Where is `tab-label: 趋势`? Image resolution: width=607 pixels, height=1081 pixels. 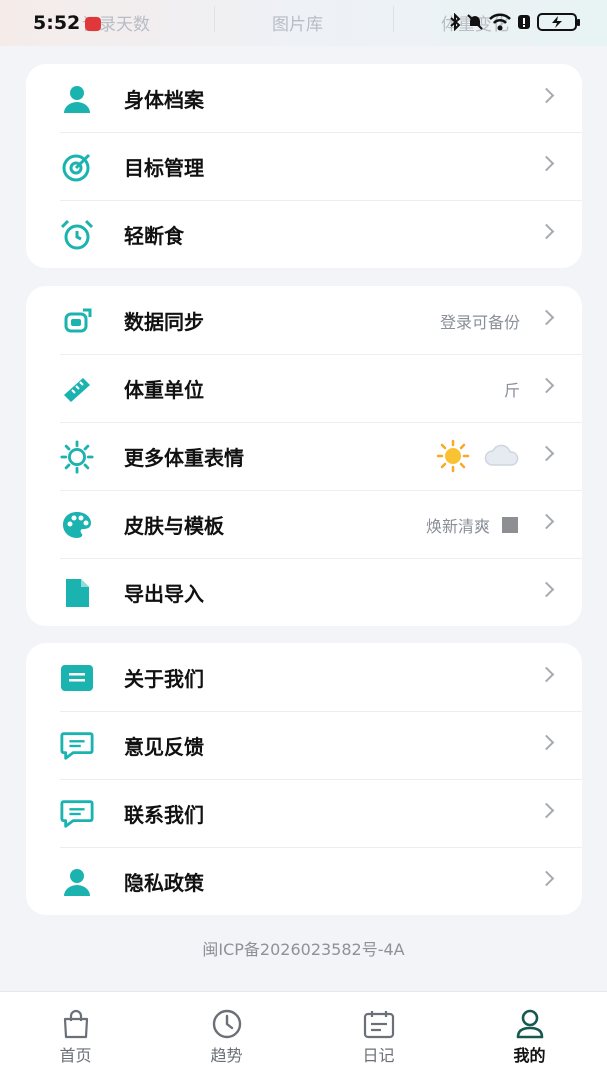 tab-label: 趋势 is located at coordinates (226, 1055).